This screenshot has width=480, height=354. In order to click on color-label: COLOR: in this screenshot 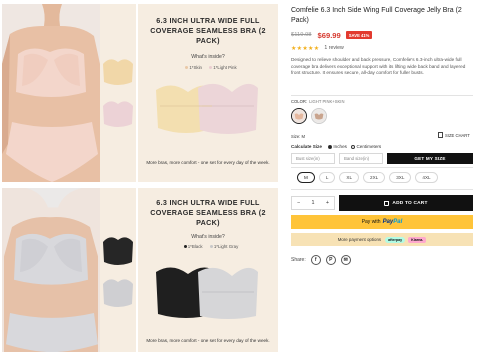, I will do `click(299, 101)`.